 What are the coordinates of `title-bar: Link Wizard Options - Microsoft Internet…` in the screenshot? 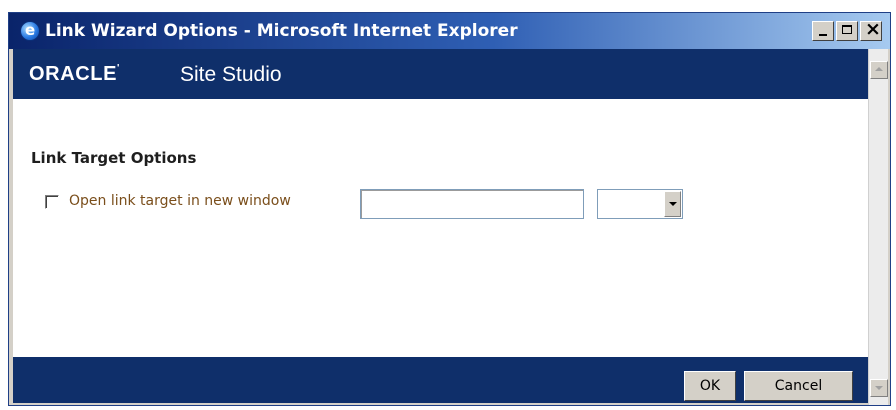 It's located at (449, 31).